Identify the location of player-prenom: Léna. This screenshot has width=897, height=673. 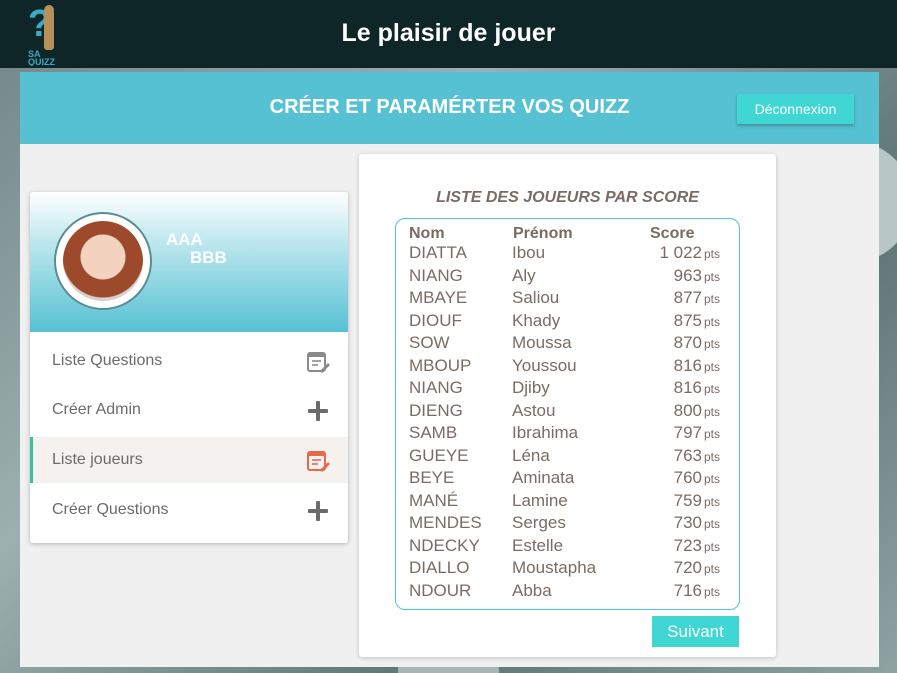
(531, 455).